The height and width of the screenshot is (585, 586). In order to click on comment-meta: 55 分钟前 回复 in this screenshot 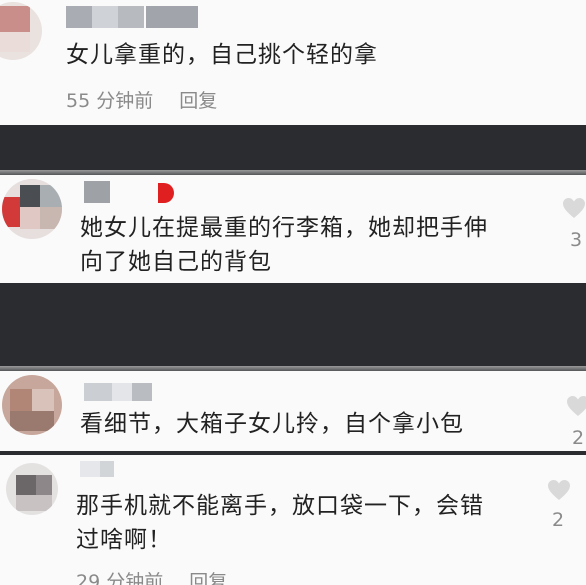, I will do `click(141, 101)`.